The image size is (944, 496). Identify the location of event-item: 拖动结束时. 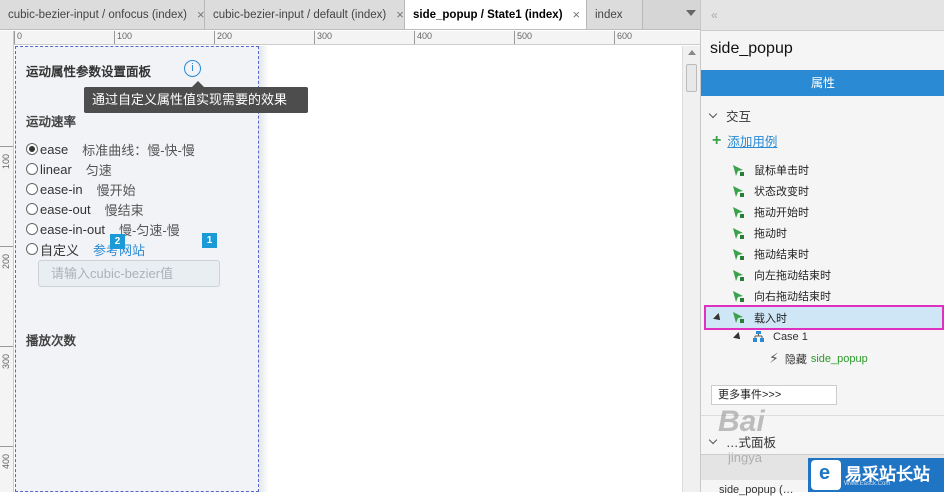
(770, 254).